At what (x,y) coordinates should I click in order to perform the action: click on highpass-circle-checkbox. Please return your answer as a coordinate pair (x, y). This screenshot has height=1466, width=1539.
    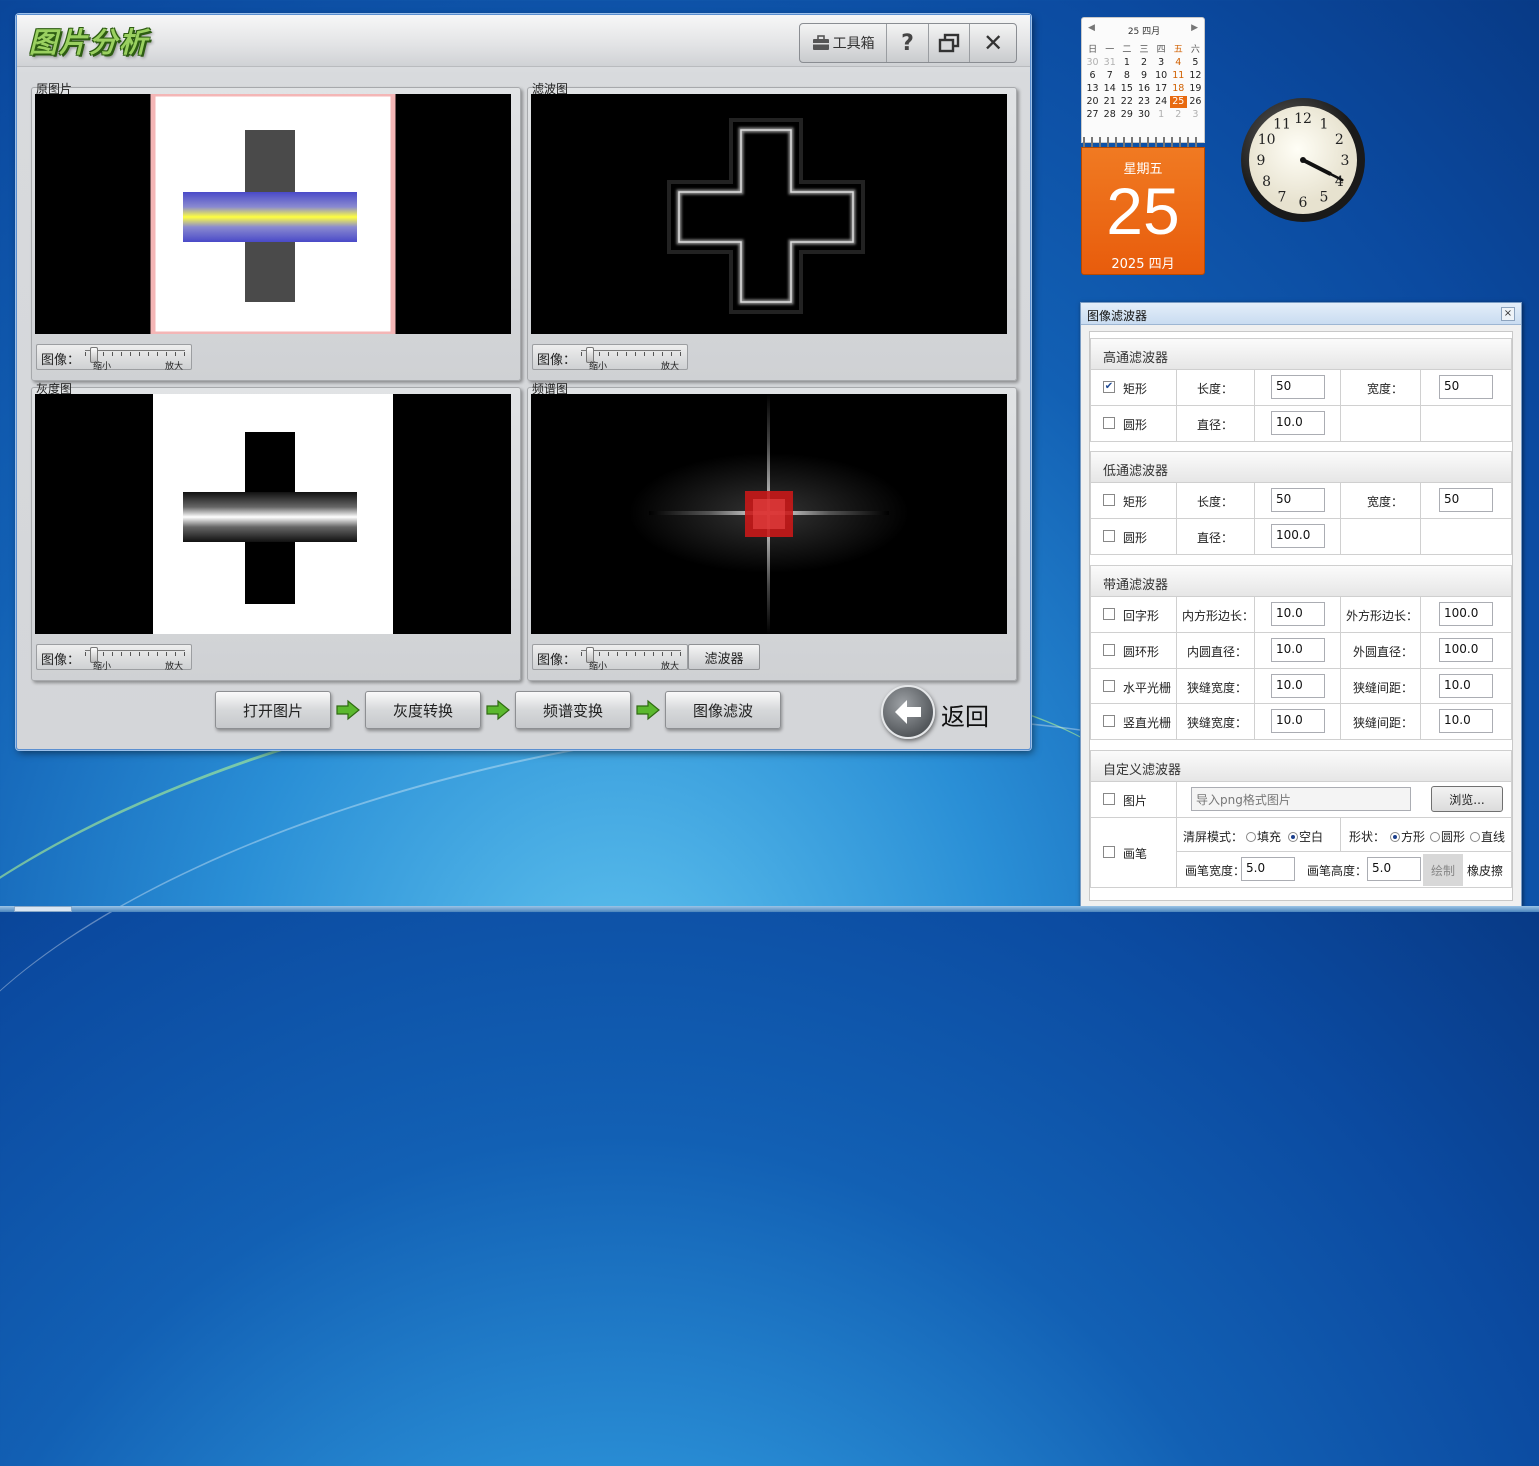
    Looking at the image, I should click on (1109, 423).